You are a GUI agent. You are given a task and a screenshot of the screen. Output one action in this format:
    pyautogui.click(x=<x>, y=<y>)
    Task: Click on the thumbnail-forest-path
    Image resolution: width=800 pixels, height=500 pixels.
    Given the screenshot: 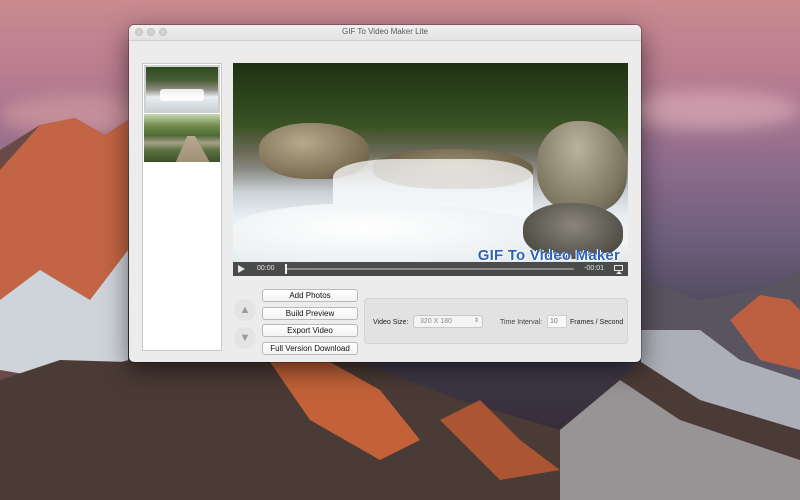 What is the action you would take?
    pyautogui.click(x=182, y=138)
    